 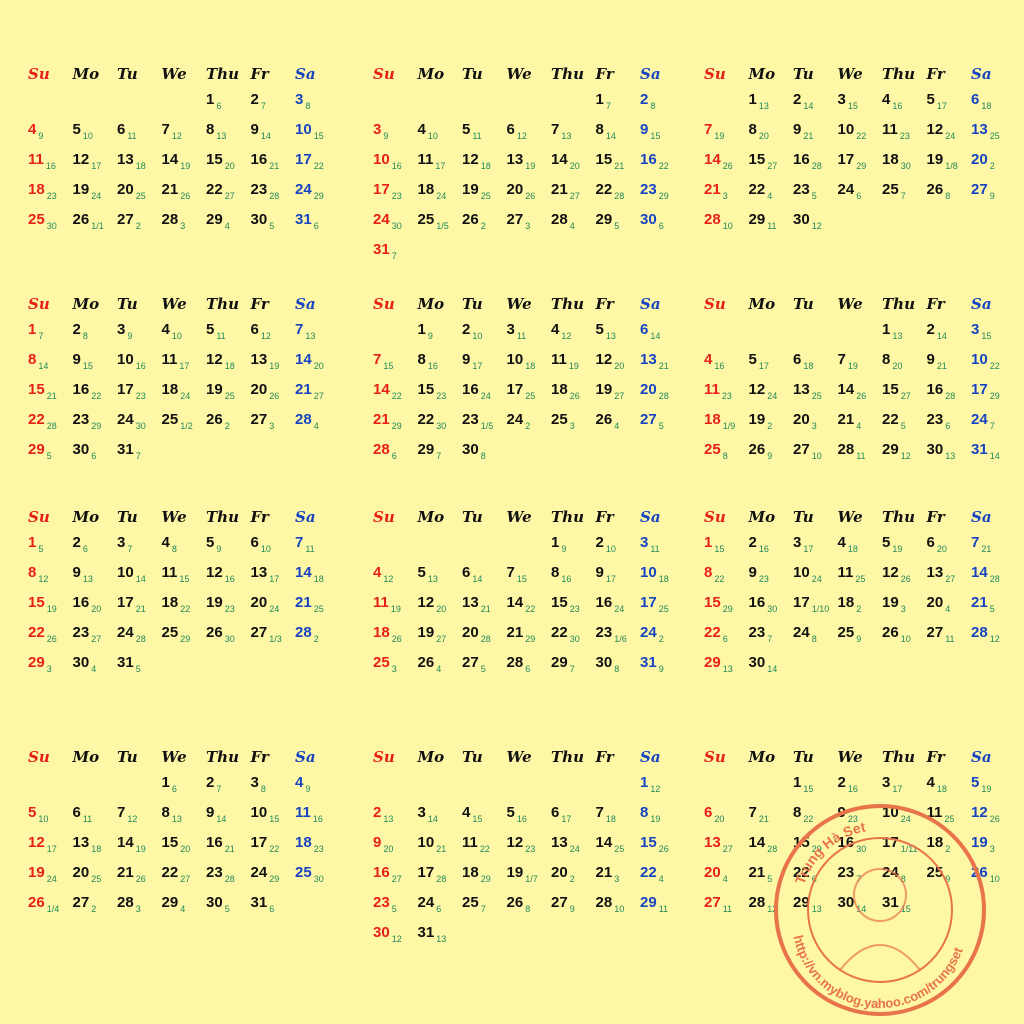 I want to click on weekday-label: Tu, so click(x=472, y=517).